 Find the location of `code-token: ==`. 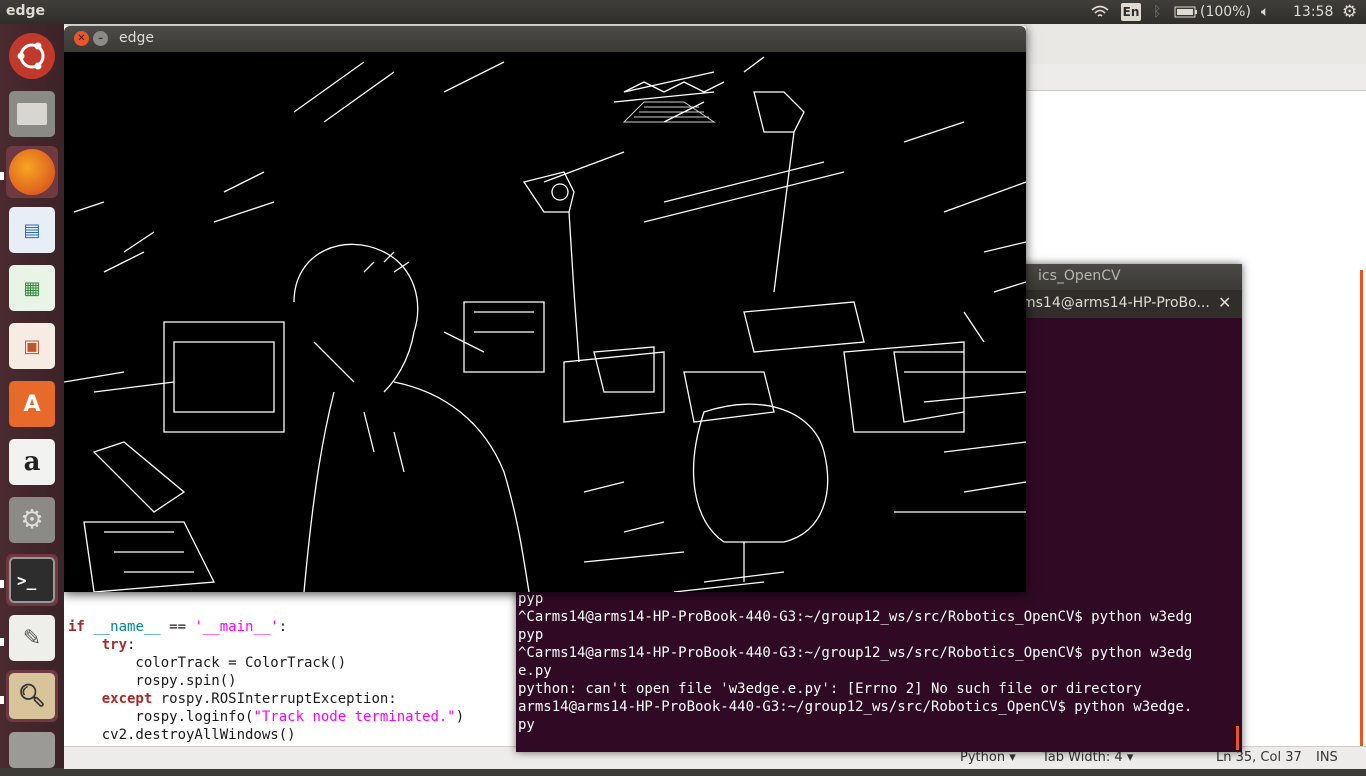

code-token: == is located at coordinates (177, 627).